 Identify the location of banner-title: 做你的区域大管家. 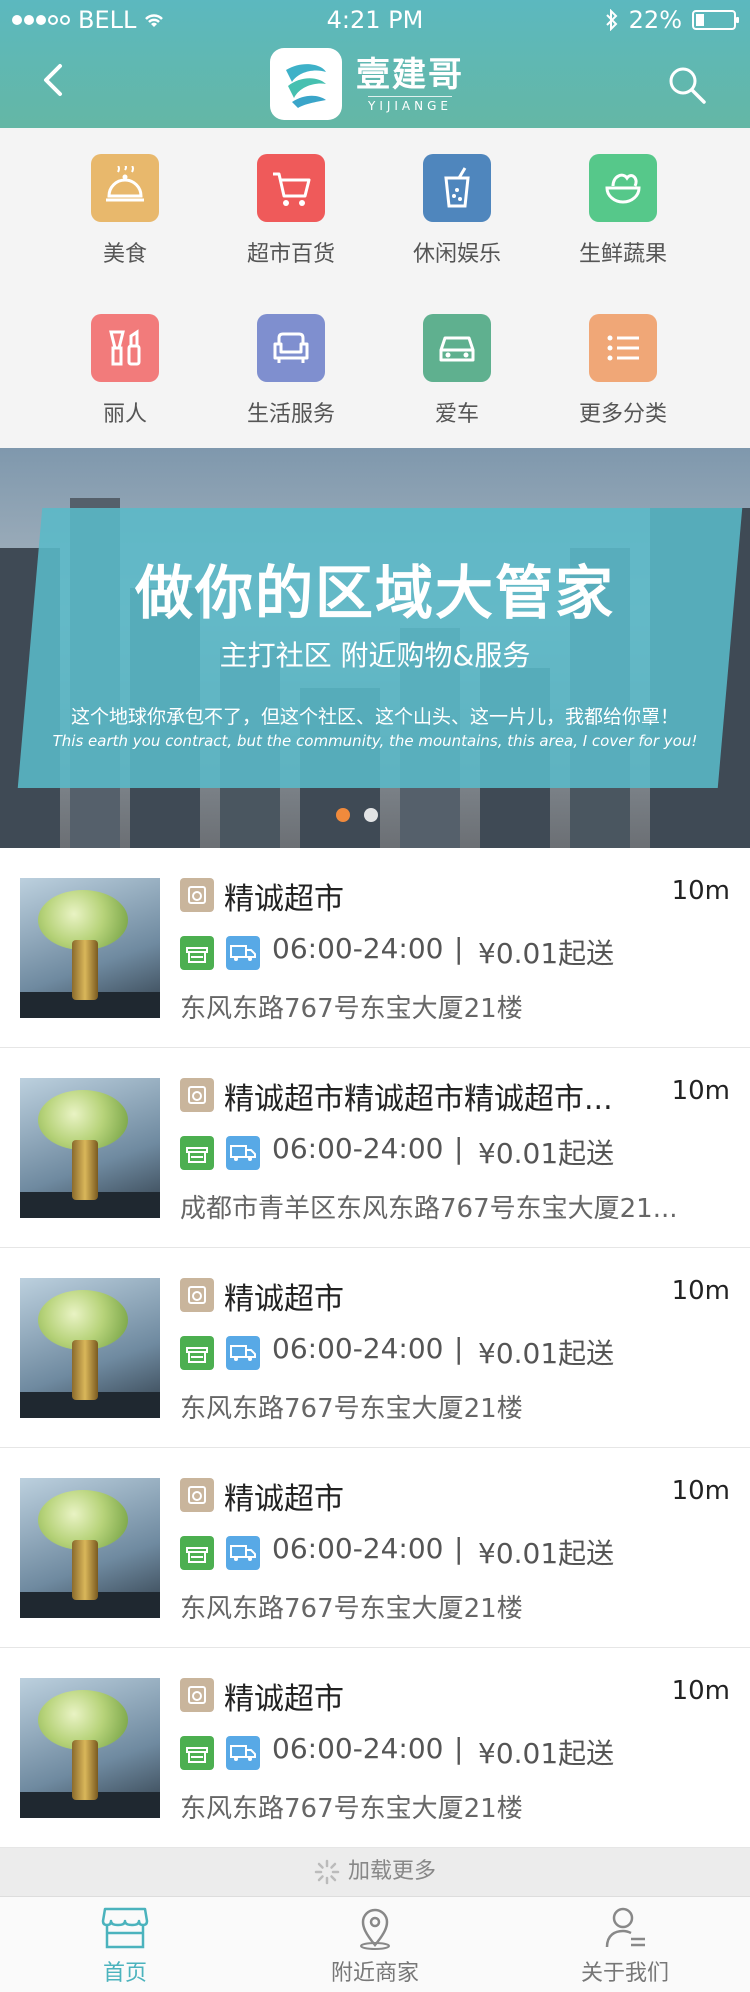
(374, 593).